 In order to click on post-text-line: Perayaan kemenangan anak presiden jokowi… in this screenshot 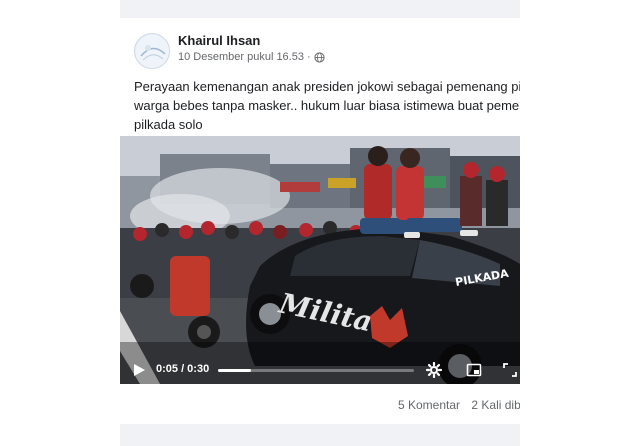, I will do `click(327, 86)`.